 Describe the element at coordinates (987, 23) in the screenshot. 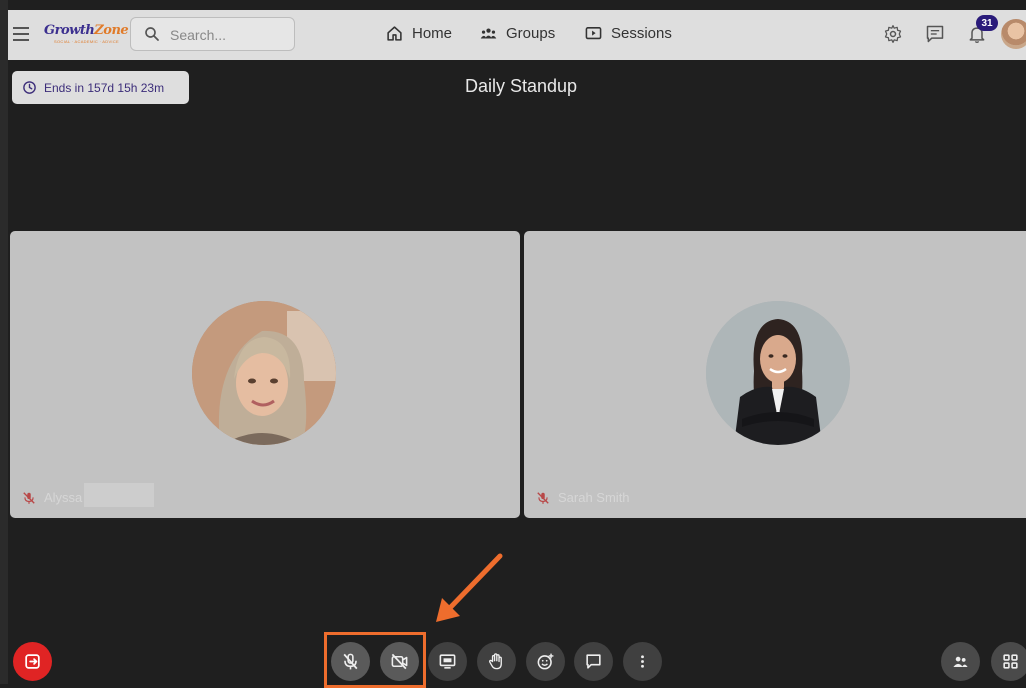

I see `notification-badge: 31` at that location.